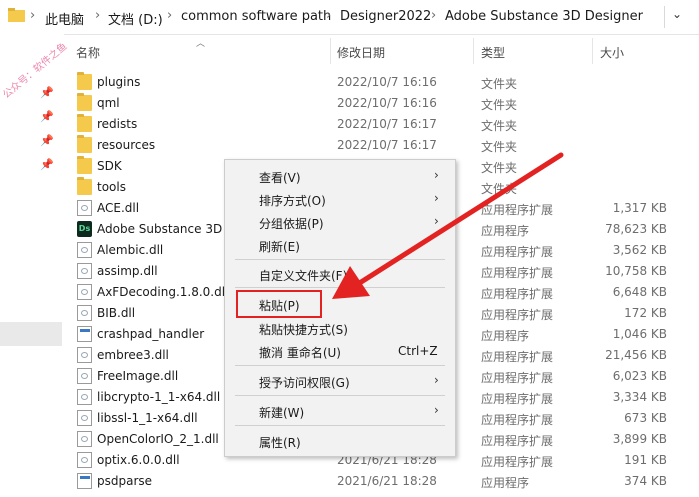 The image size is (699, 497). Describe the element at coordinates (160, 229) in the screenshot. I see `file-name: Adobe Substance 3D` at that location.